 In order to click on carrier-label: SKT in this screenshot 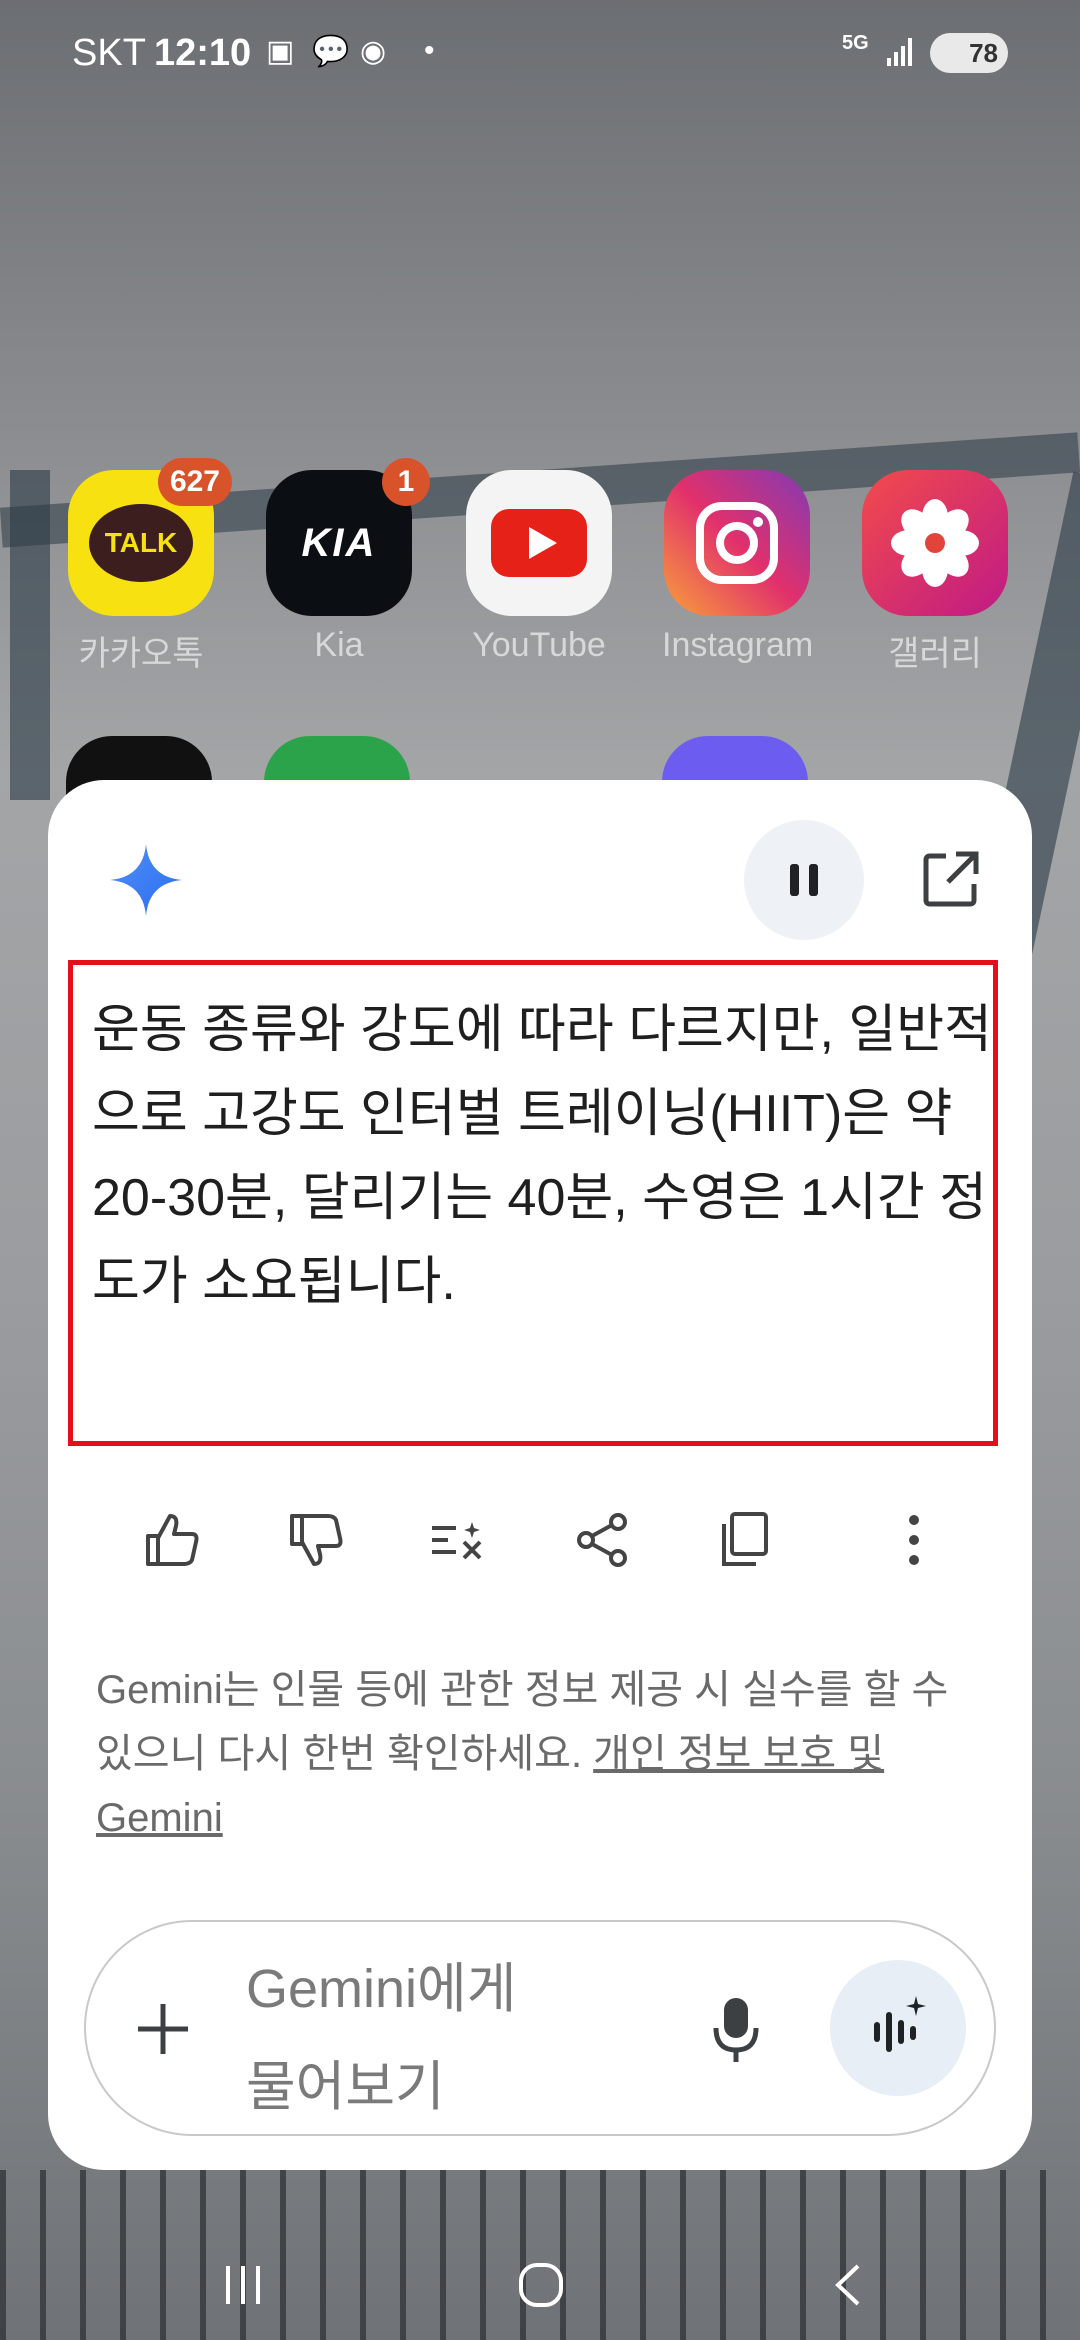, I will do `click(109, 53)`.